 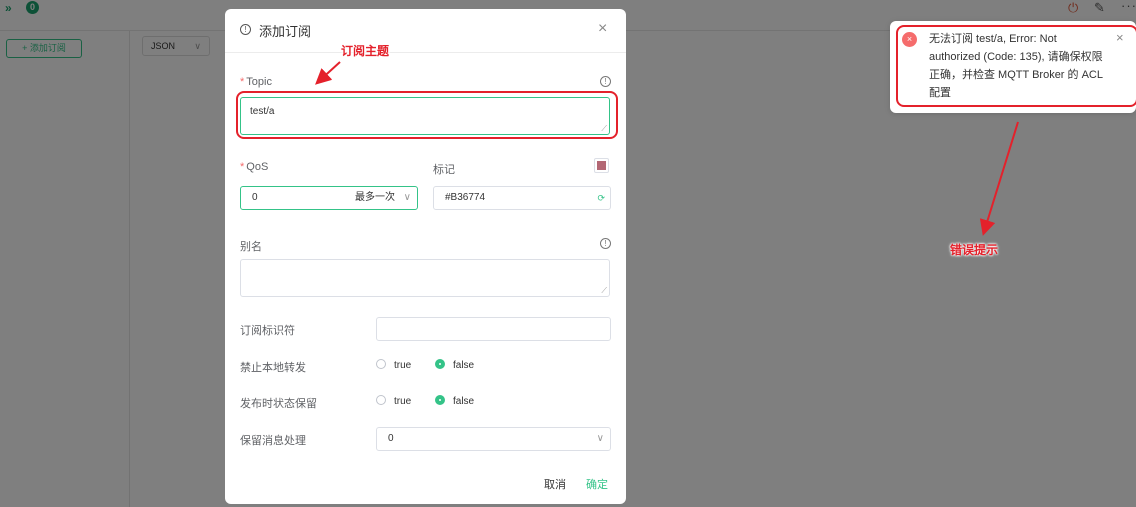 I want to click on topic-callout-arrow, so click(x=328, y=73).